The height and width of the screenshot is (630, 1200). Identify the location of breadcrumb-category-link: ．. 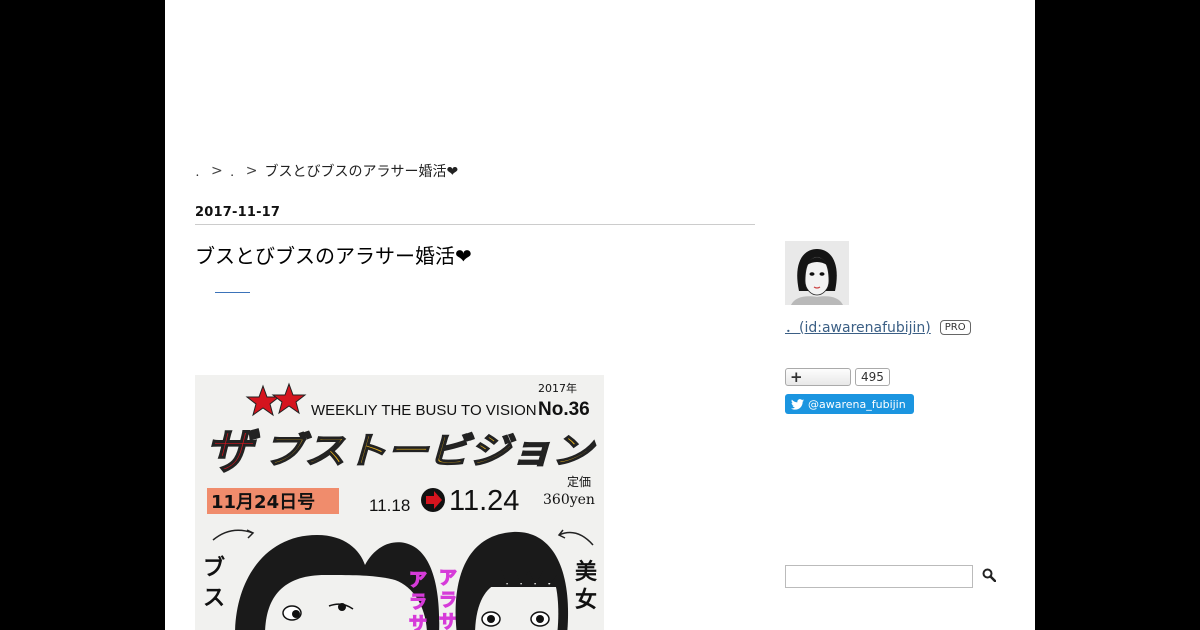
(235, 171).